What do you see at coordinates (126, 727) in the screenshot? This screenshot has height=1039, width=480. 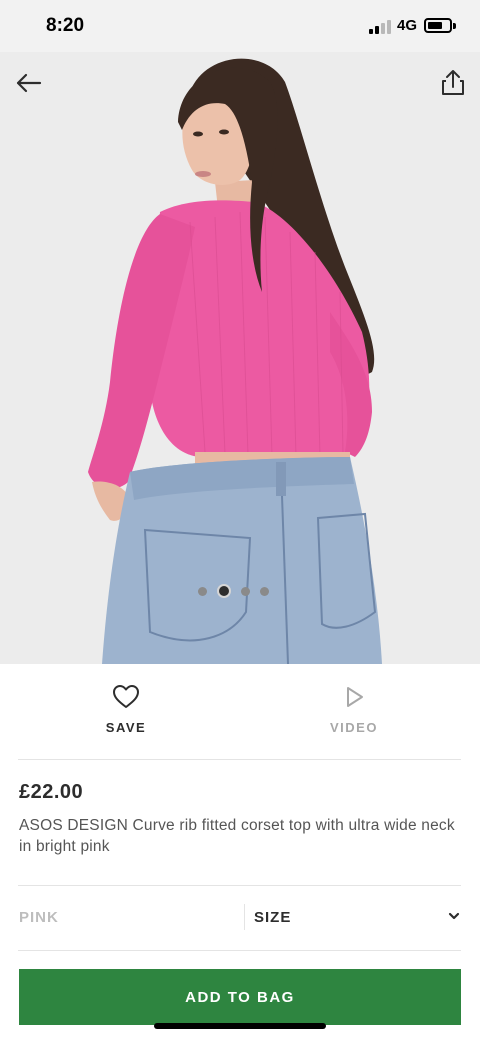 I see `save-label: SAVE` at bounding box center [126, 727].